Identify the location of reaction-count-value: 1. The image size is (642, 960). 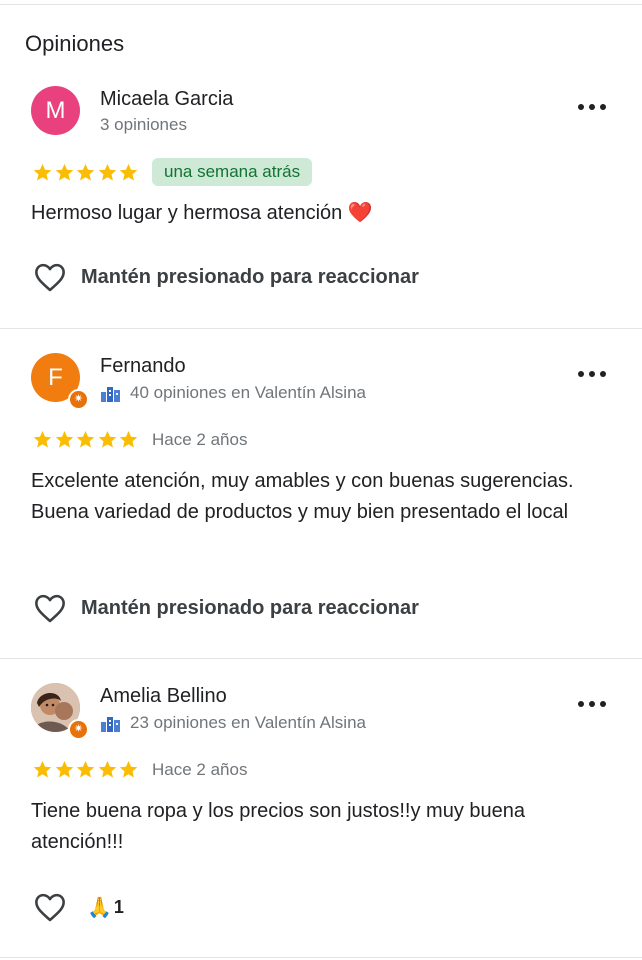
(118, 906).